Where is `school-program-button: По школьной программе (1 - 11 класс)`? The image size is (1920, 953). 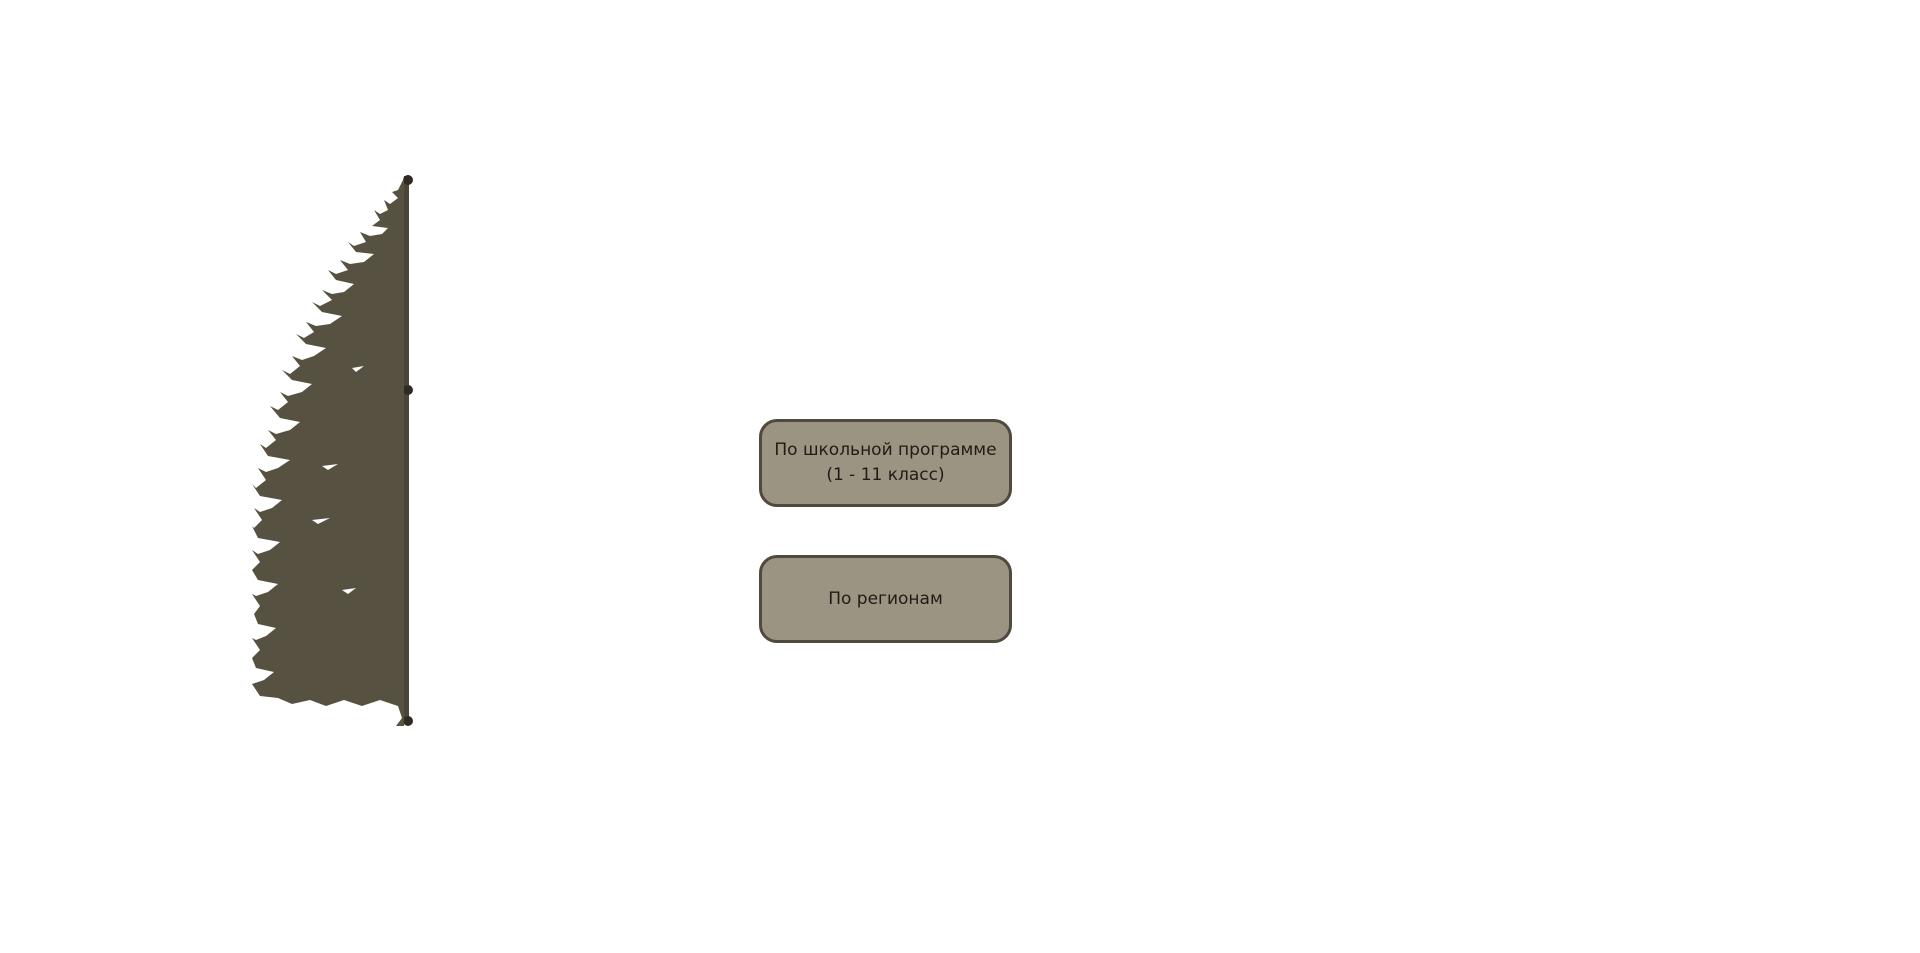
school-program-button: По школьной программе (1 - 11 класс) is located at coordinates (885, 463).